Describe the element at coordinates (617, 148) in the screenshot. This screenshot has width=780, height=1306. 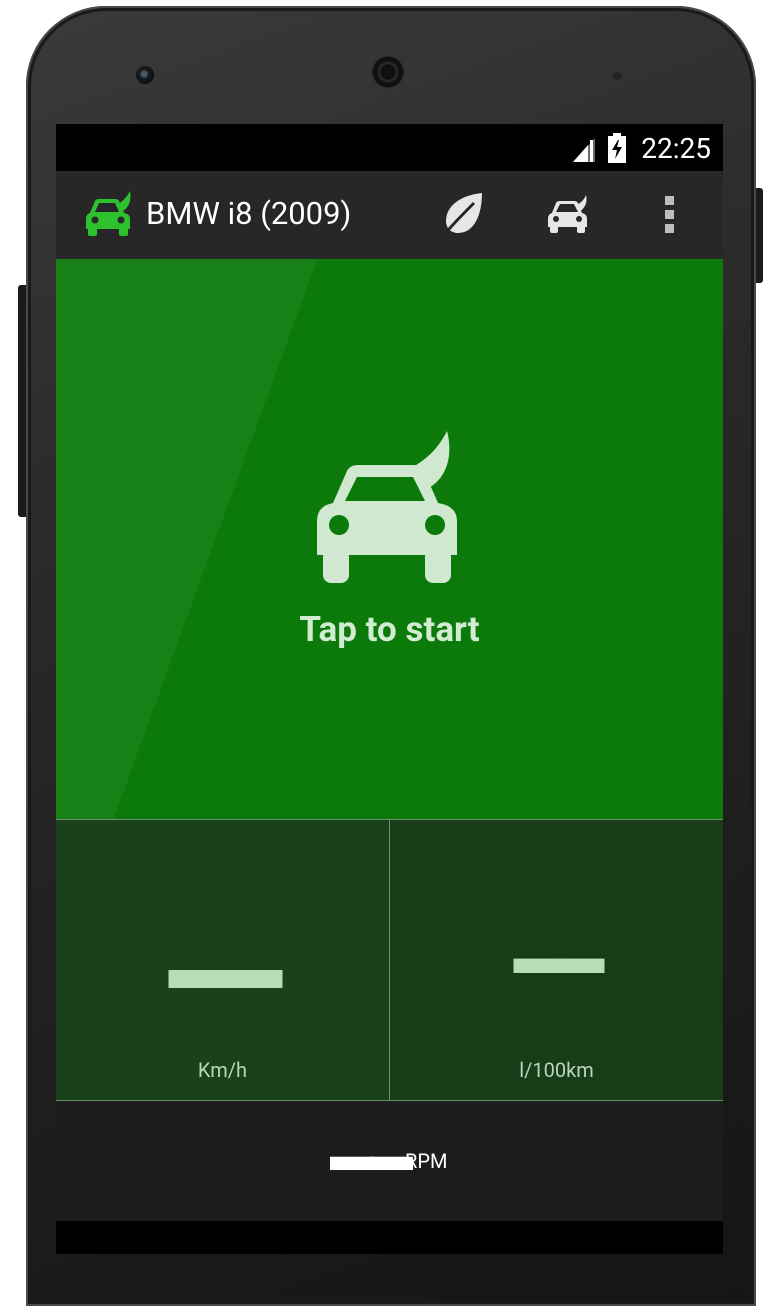
I see `battery-charging-icon` at that location.